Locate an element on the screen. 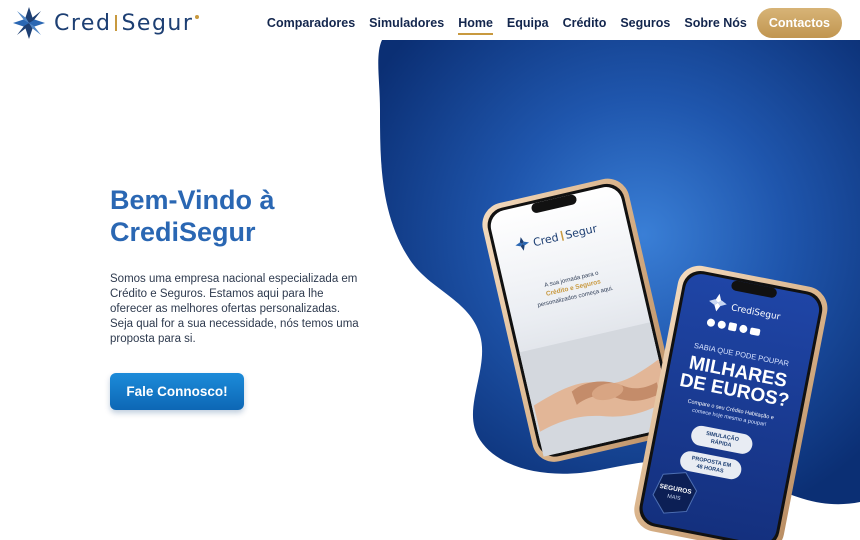 The width and height of the screenshot is (860, 540). brand-separator is located at coordinates (116, 23).